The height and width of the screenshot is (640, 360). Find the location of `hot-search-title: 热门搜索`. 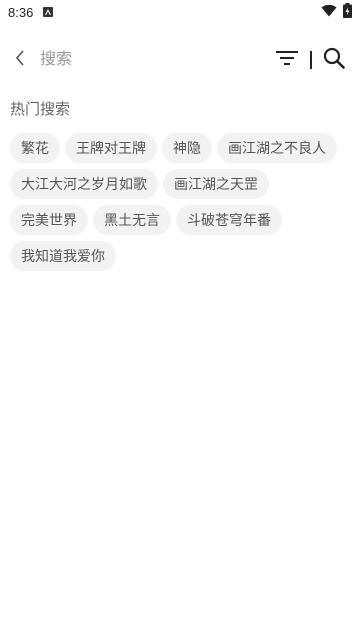

hot-search-title: 热门搜索 is located at coordinates (40, 109).